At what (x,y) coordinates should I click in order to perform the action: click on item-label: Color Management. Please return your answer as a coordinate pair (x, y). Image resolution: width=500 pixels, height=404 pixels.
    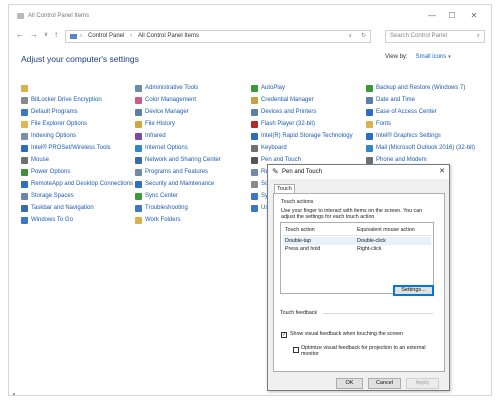
    Looking at the image, I should click on (171, 100).